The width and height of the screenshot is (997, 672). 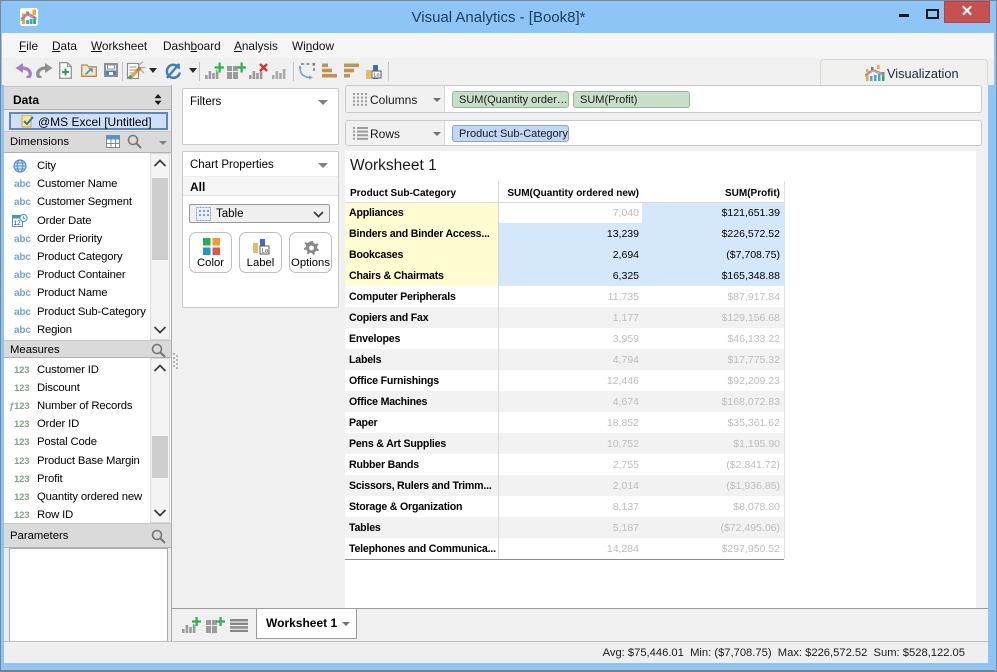 What do you see at coordinates (17, 223) in the screenshot?
I see `svg-text: 12` at bounding box center [17, 223].